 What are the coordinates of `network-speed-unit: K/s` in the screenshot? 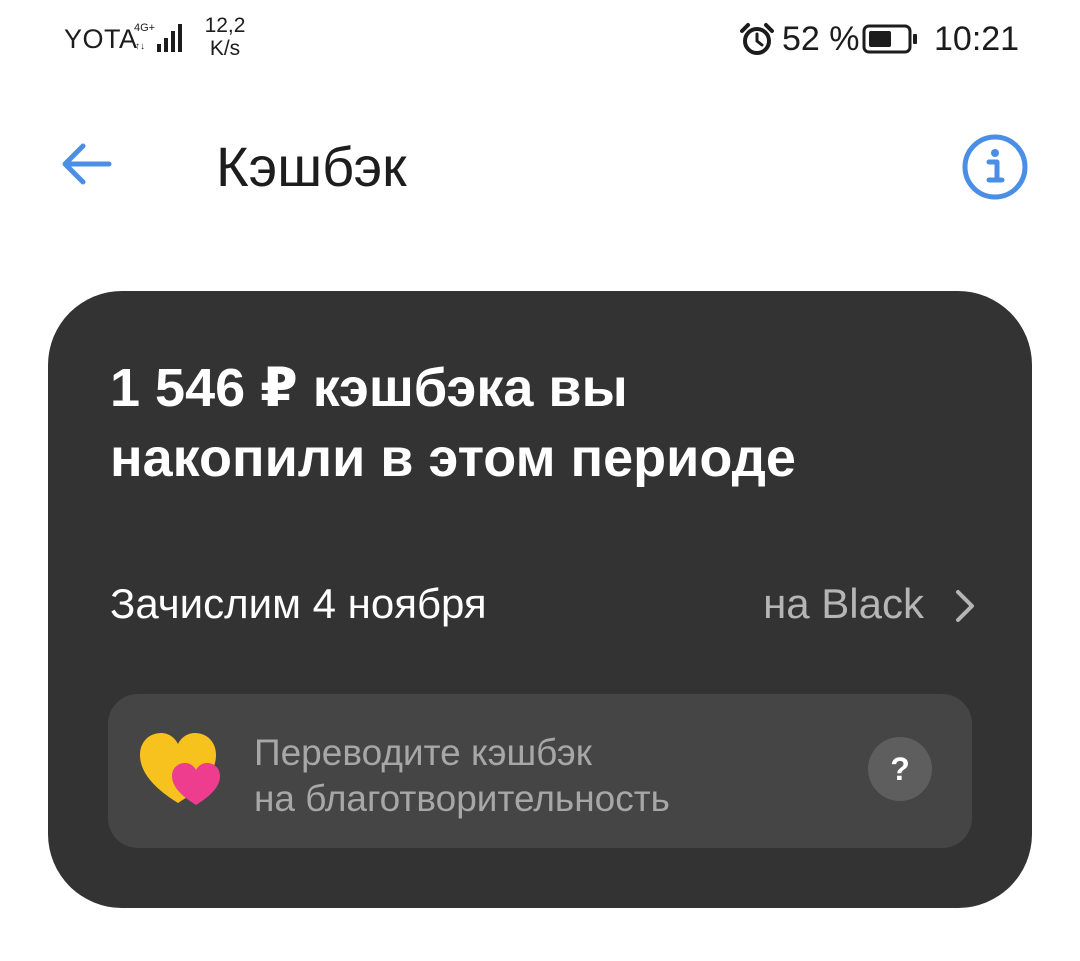 It's located at (225, 48).